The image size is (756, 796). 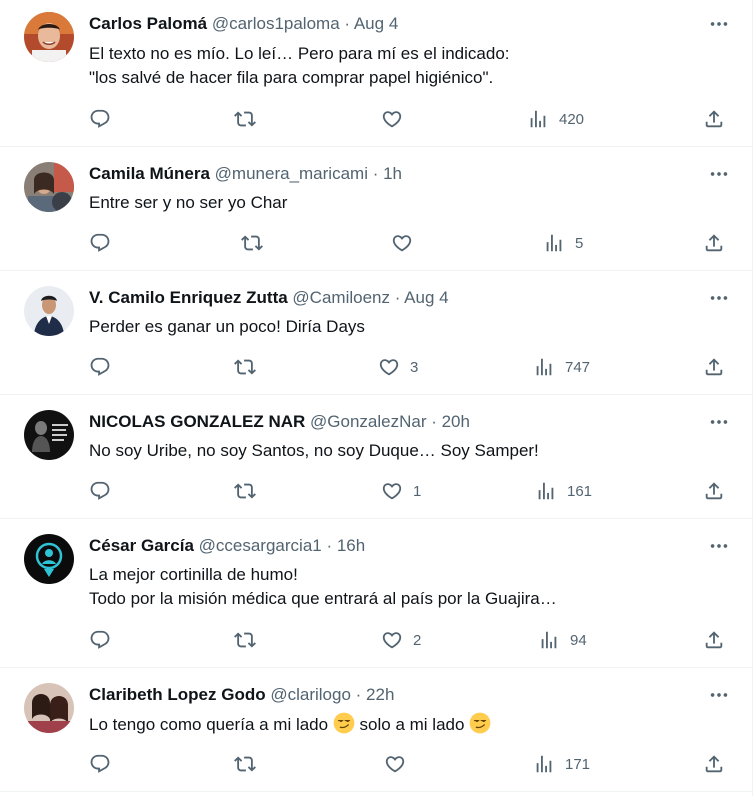 I want to click on like-button: 2, so click(x=401, y=640).